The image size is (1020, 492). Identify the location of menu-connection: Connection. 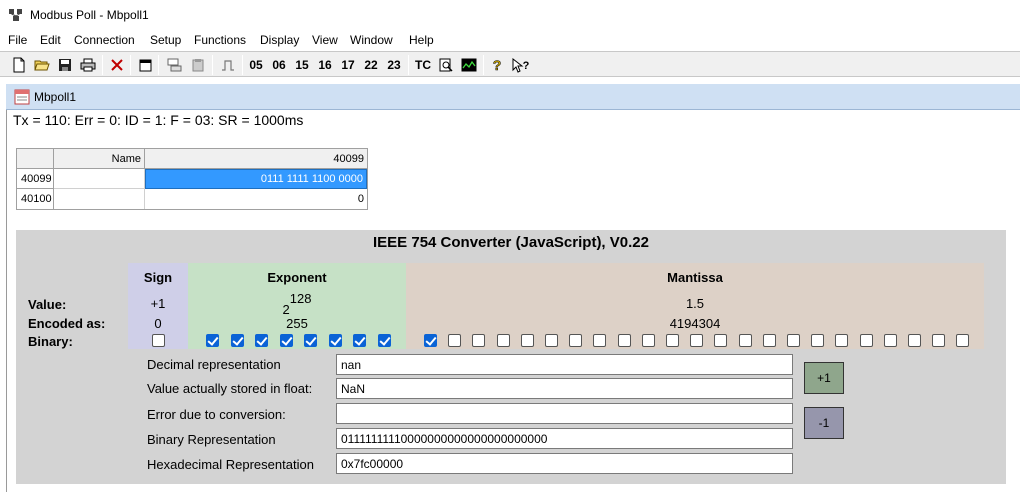
(104, 40).